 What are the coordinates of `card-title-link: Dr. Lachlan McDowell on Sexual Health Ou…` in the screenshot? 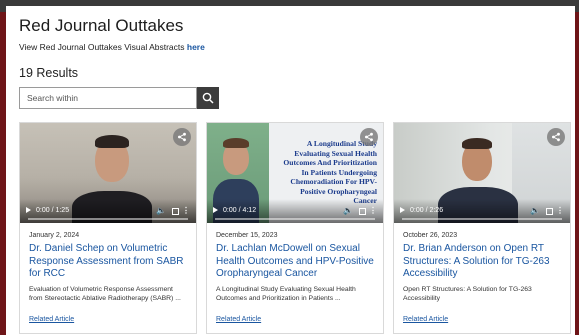 It's located at (295, 262).